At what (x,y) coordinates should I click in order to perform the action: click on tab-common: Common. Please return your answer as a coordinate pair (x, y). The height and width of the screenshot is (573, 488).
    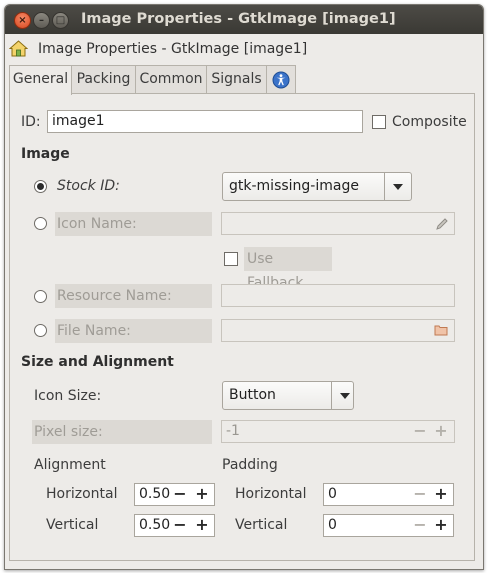
    Looking at the image, I should click on (171, 79).